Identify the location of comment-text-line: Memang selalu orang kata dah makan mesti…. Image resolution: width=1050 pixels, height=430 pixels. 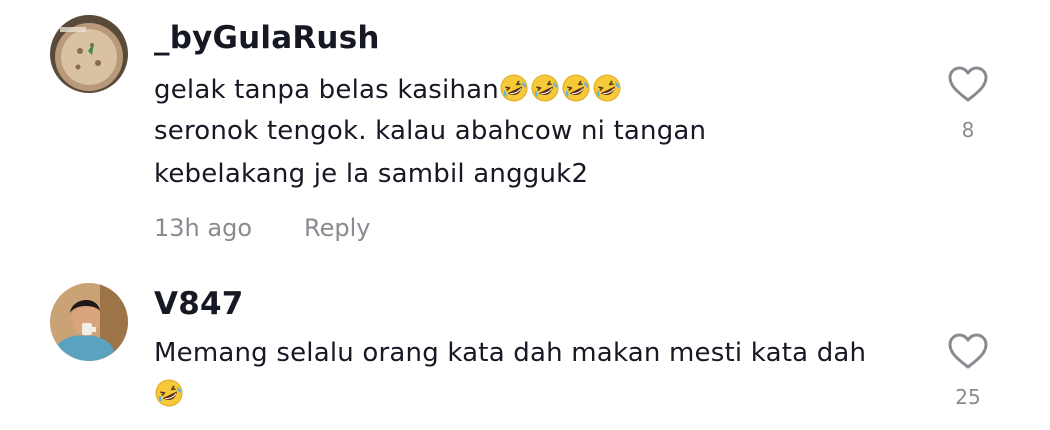
(510, 353).